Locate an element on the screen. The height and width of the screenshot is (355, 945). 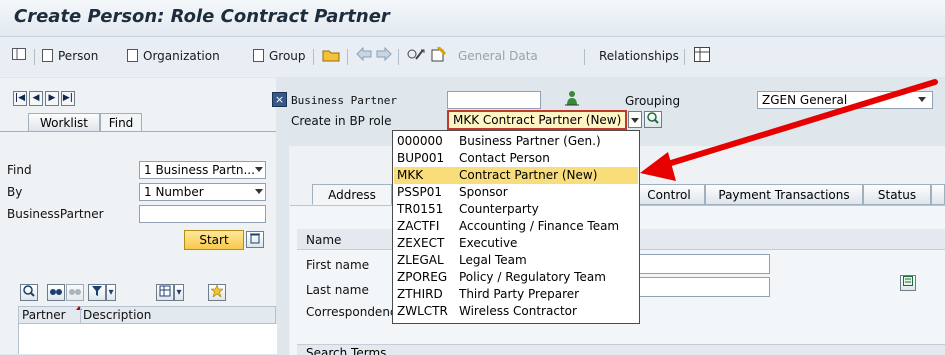
arrow-head is located at coordinates (658, 166).